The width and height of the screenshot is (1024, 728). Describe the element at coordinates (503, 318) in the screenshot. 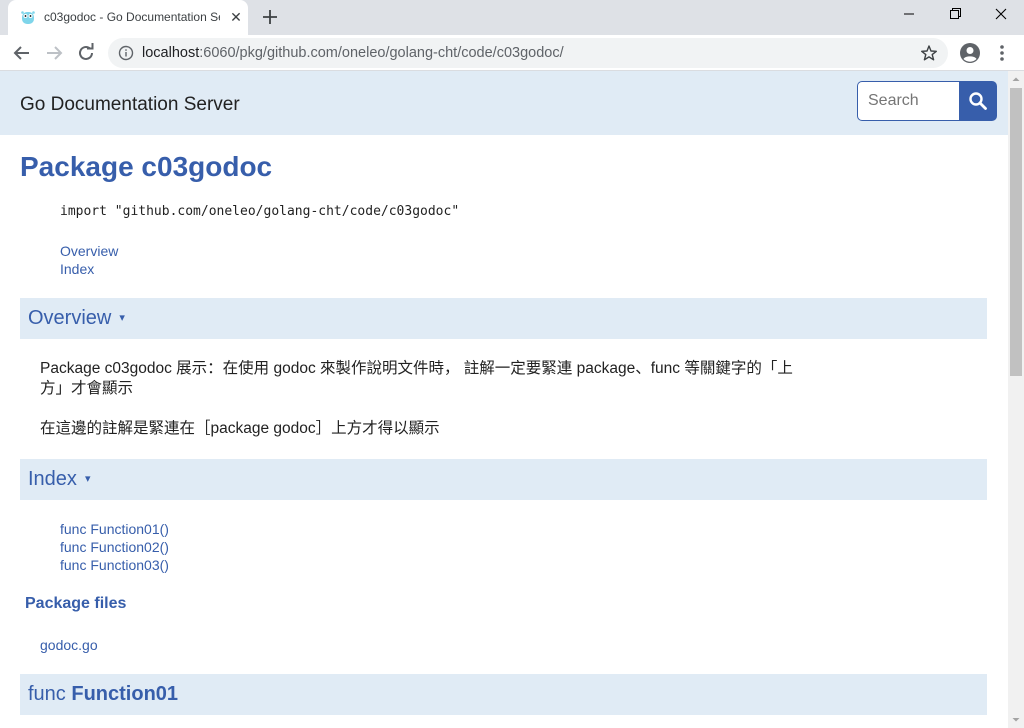

I see `overview-section-header: Overview ▾` at that location.